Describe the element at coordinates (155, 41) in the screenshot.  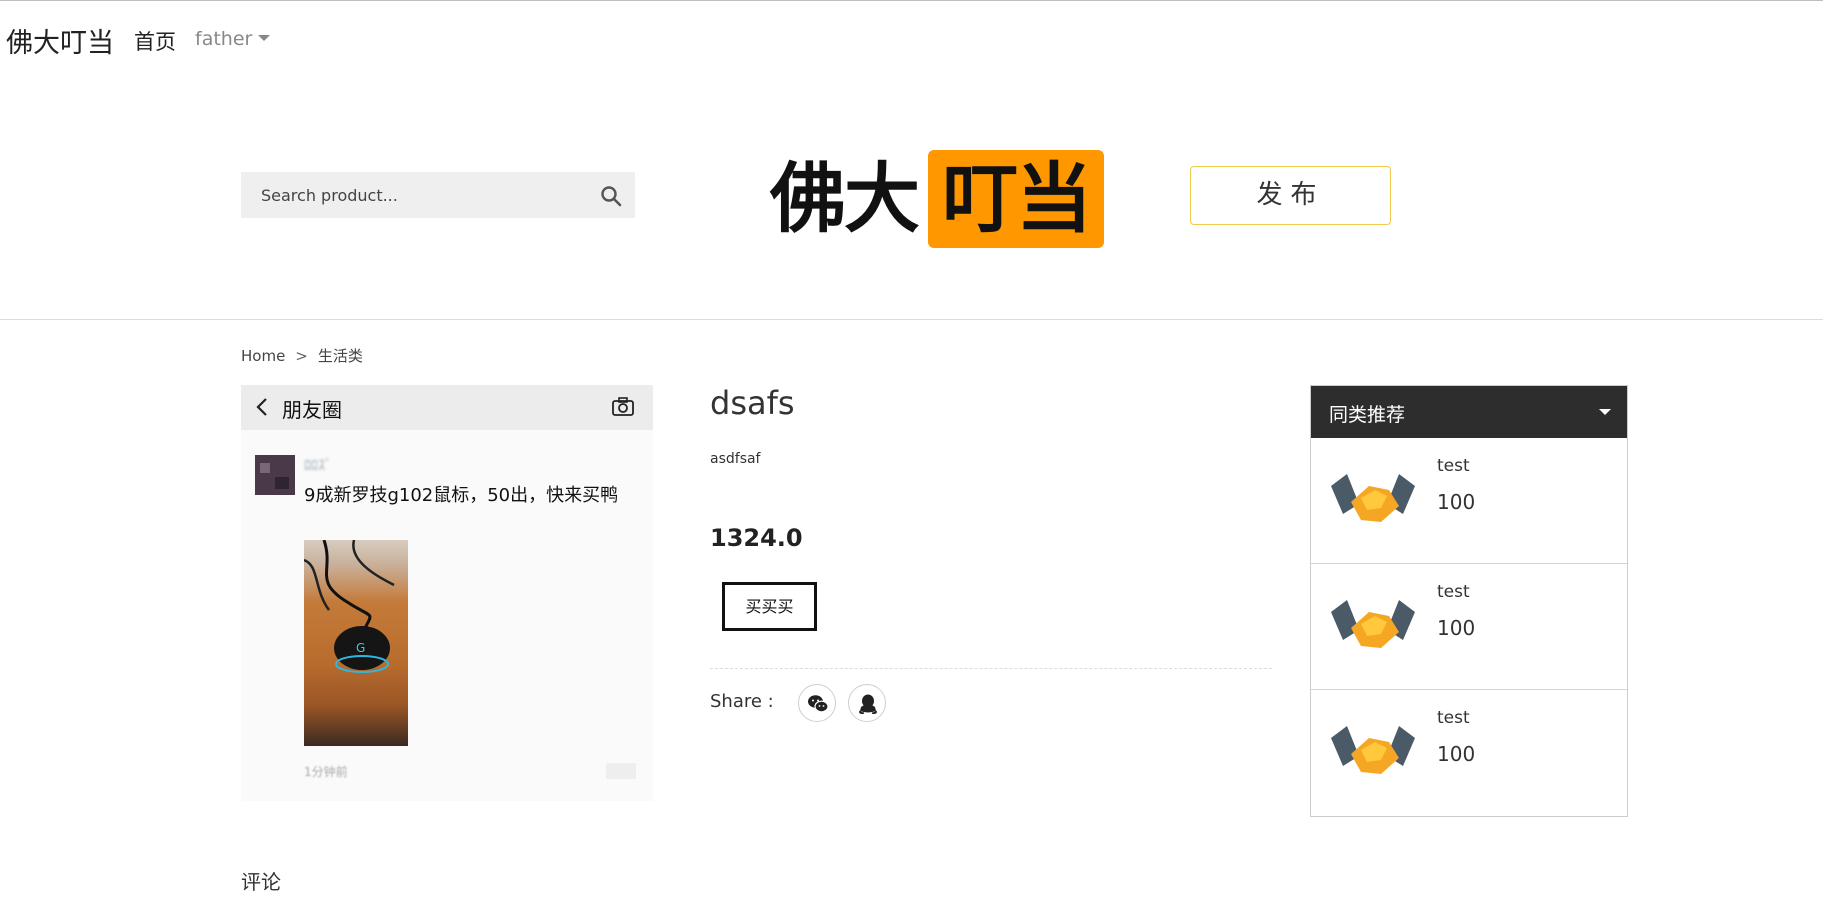
I see `nav-home-link: 首页` at that location.